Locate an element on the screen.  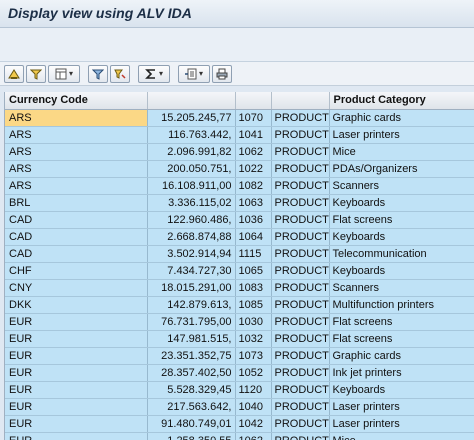
table-cell: 1063 is located at coordinates (253, 203).